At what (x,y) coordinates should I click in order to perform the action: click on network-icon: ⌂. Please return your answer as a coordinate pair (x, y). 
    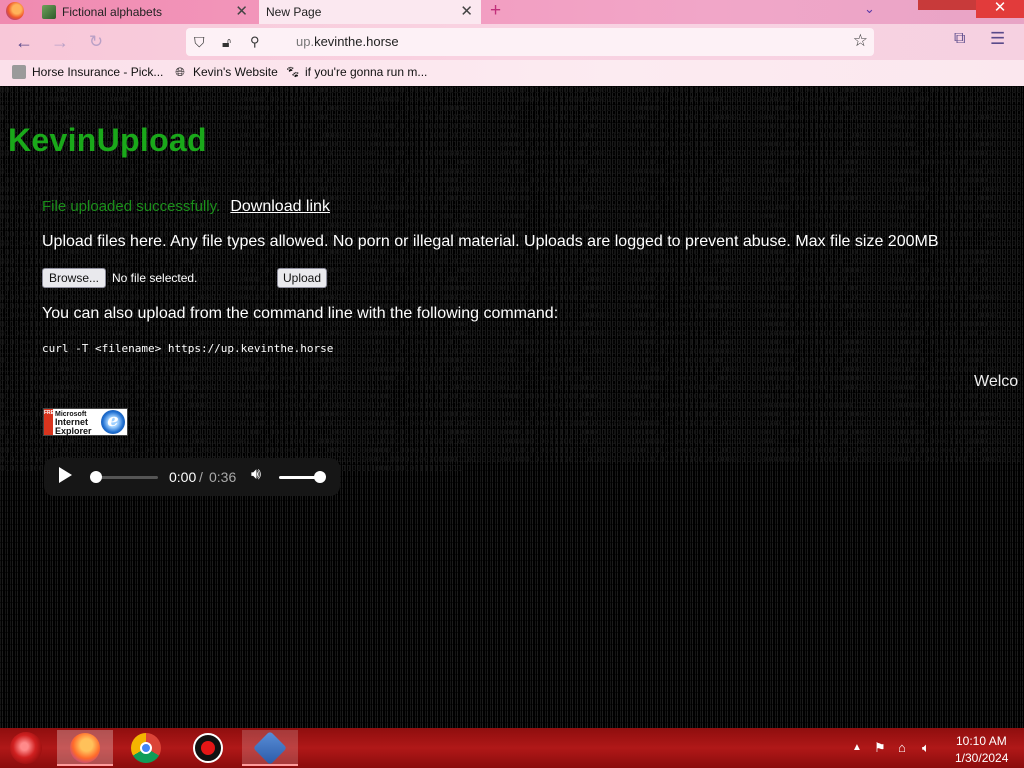
    Looking at the image, I should click on (902, 748).